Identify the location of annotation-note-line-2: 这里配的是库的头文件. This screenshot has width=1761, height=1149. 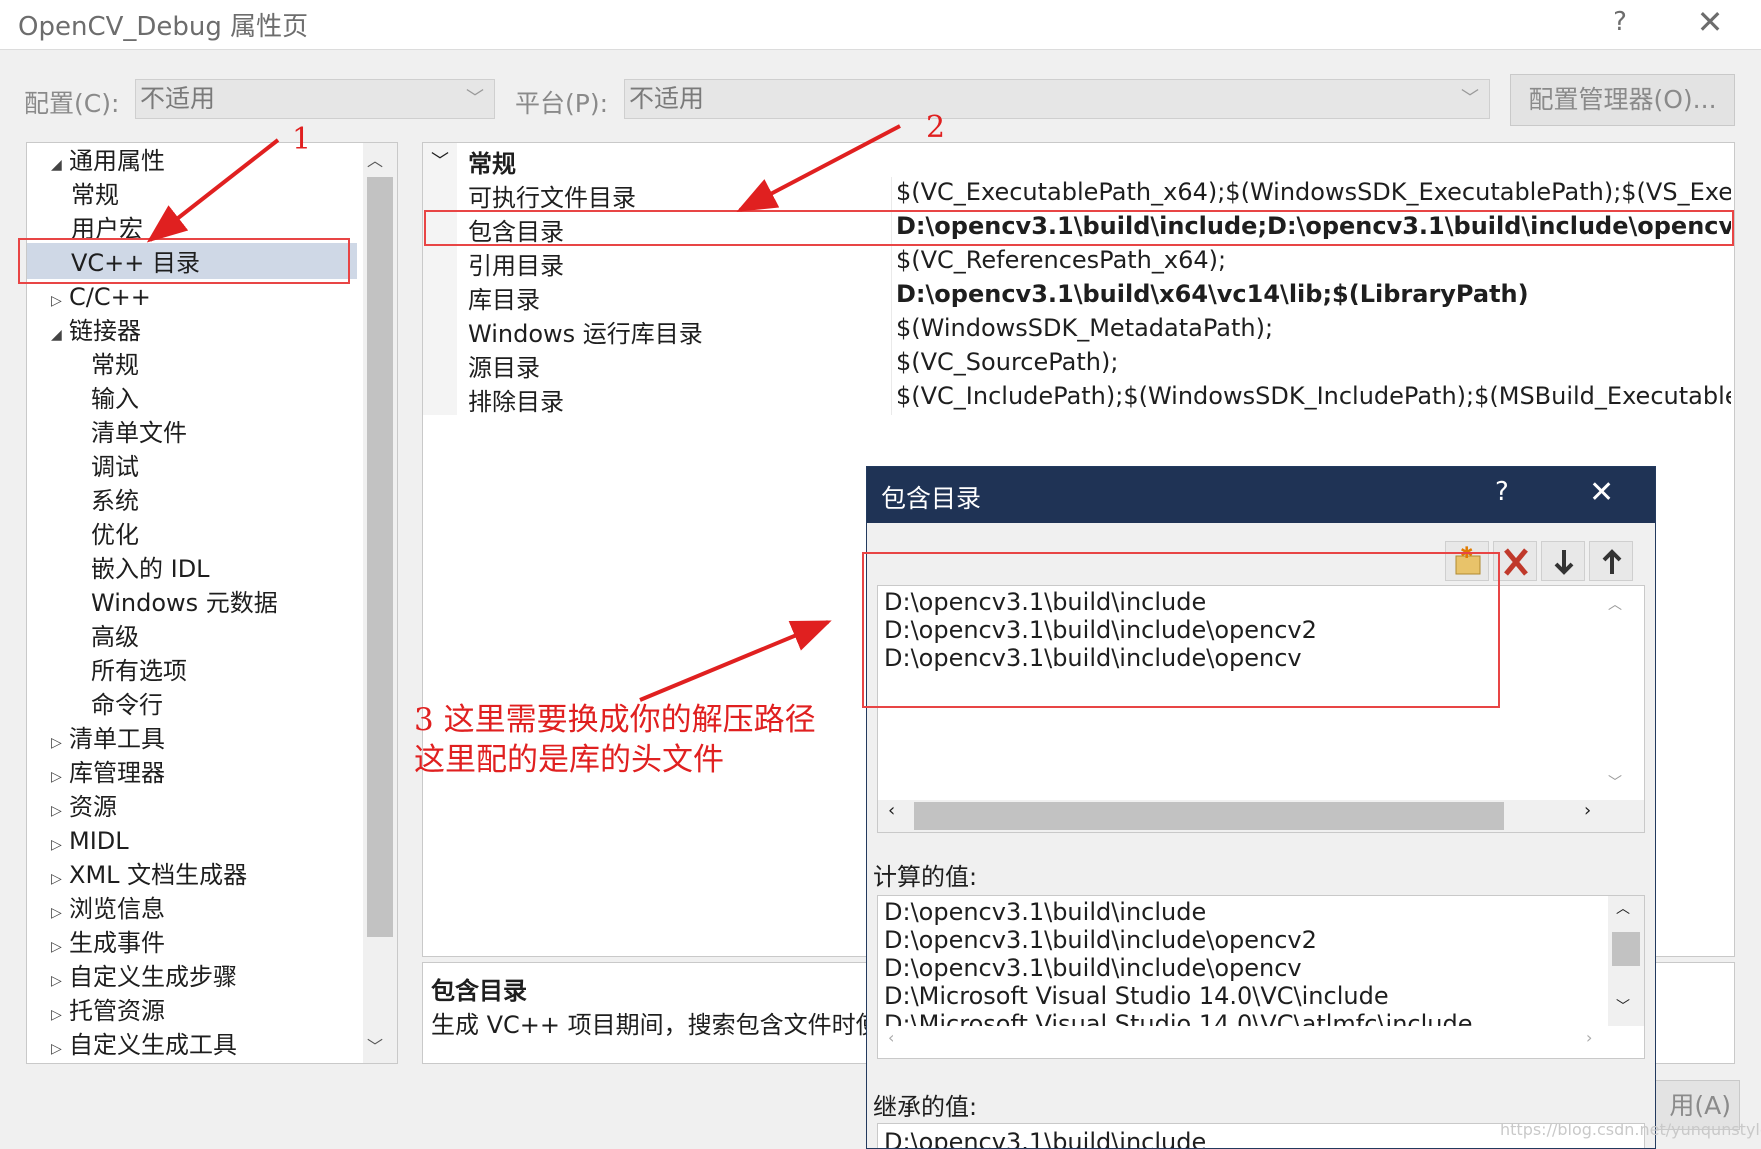
(569, 760).